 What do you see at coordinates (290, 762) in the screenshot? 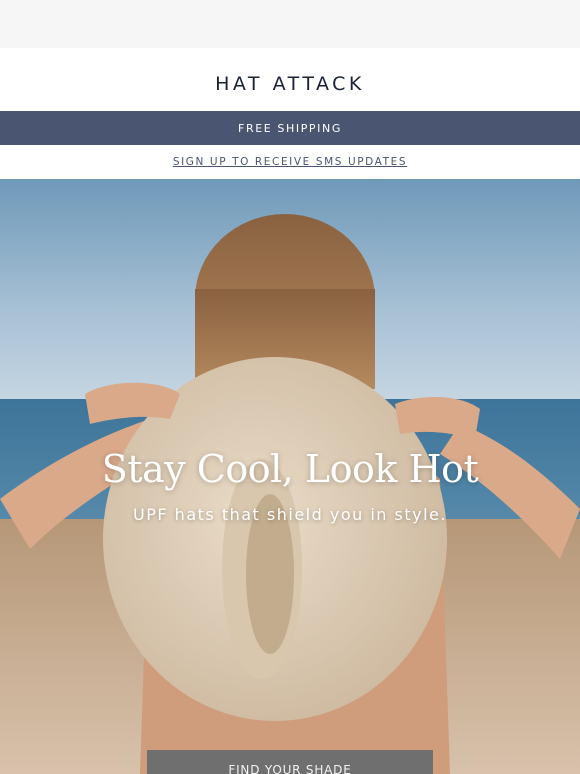
I see `find-your-shade-button: FIND YOUR SHADE` at bounding box center [290, 762].